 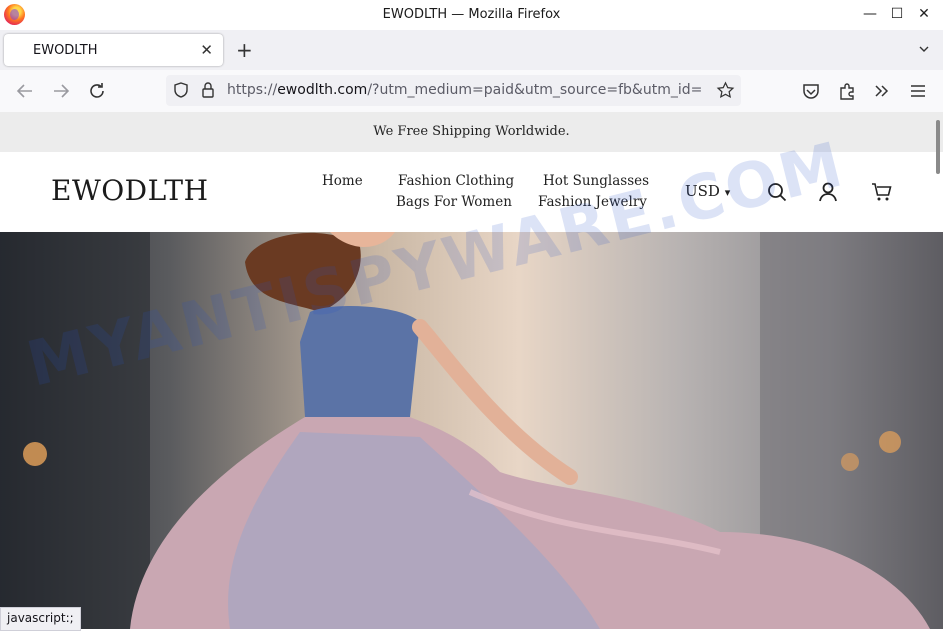 I want to click on url-scheme: https://, so click(x=252, y=90).